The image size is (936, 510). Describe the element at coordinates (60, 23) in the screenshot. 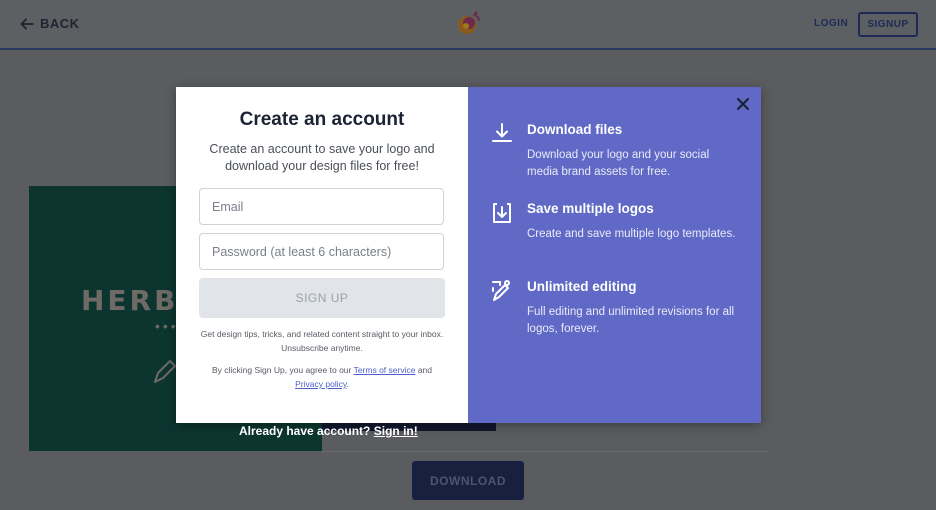

I see `back-label: BACK` at that location.